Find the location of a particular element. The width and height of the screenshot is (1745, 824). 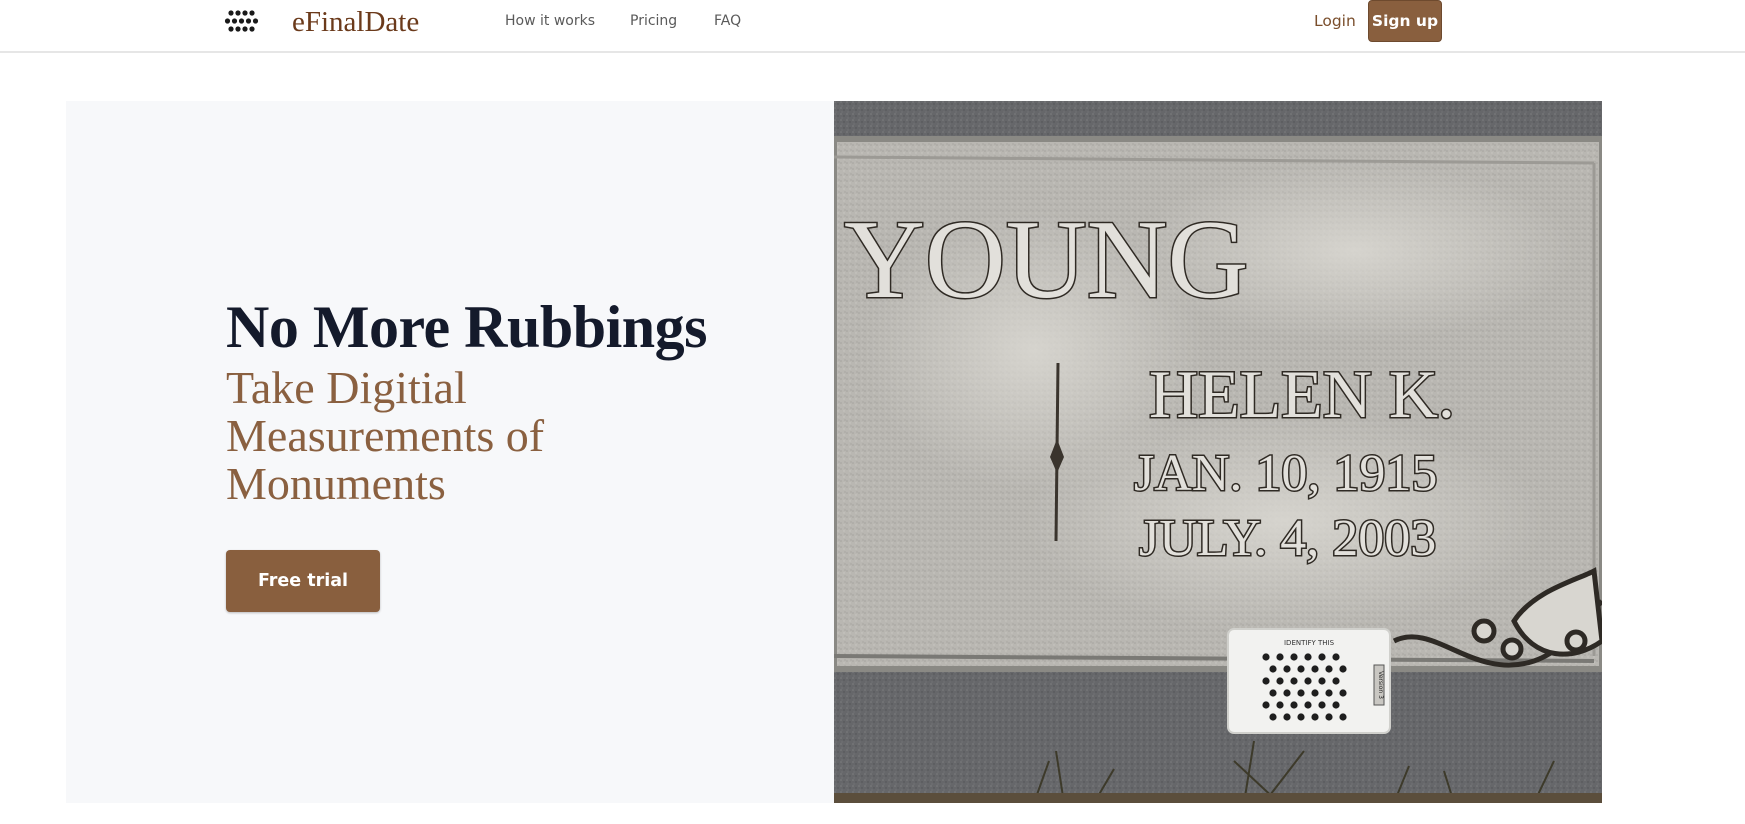

engraved-birth-date: JAN. 10, 1915 is located at coordinates (1285, 473).